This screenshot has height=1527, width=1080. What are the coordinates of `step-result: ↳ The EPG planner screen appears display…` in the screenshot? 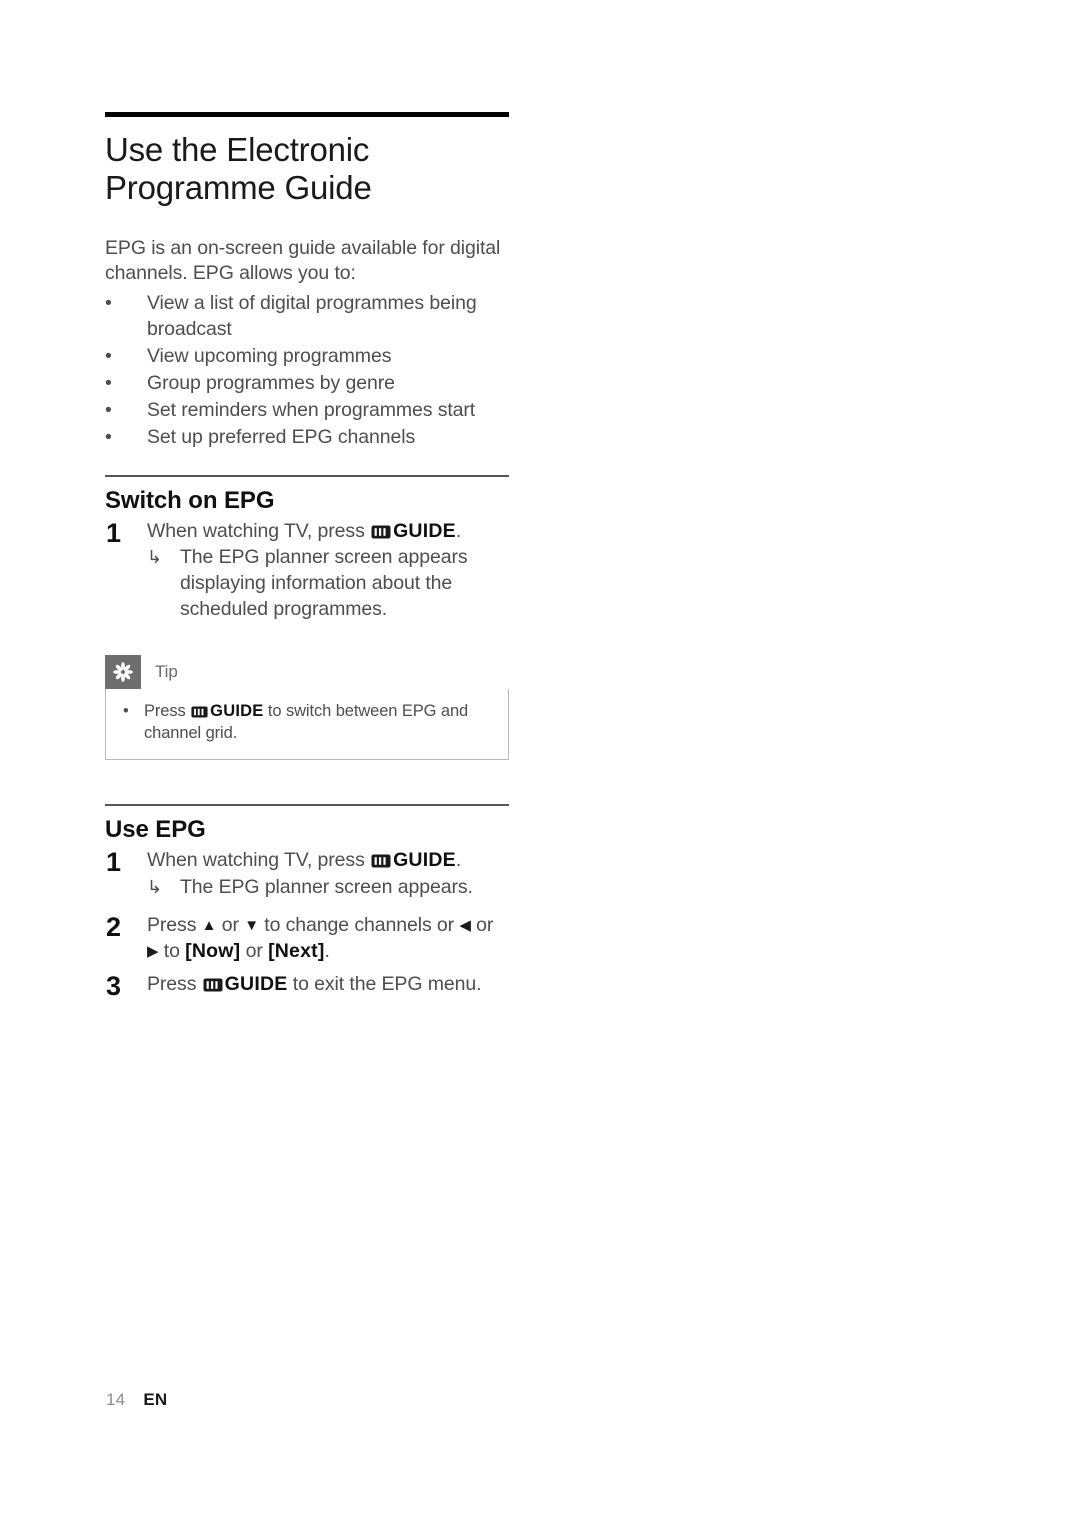 It's located at (328, 584).